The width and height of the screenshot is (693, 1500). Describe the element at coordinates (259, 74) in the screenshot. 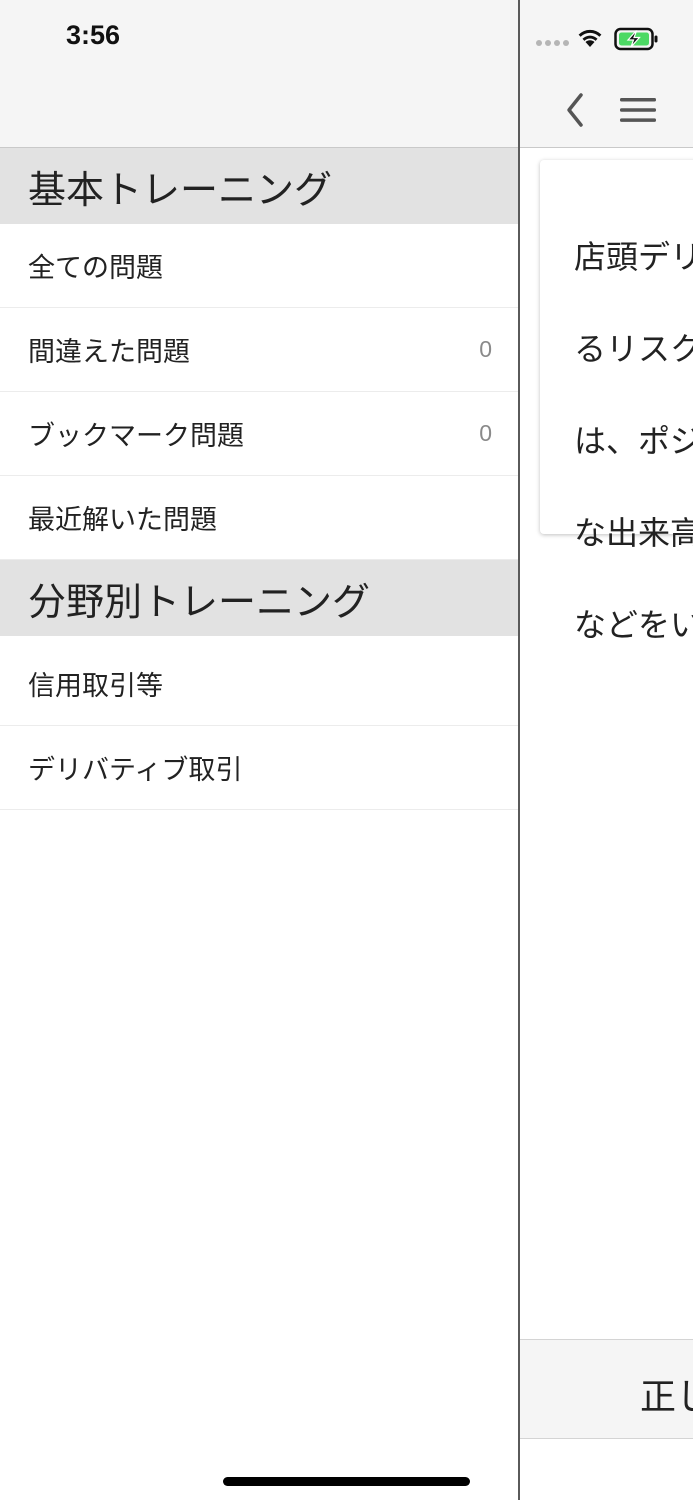

I see `status-bar: 3:56` at that location.